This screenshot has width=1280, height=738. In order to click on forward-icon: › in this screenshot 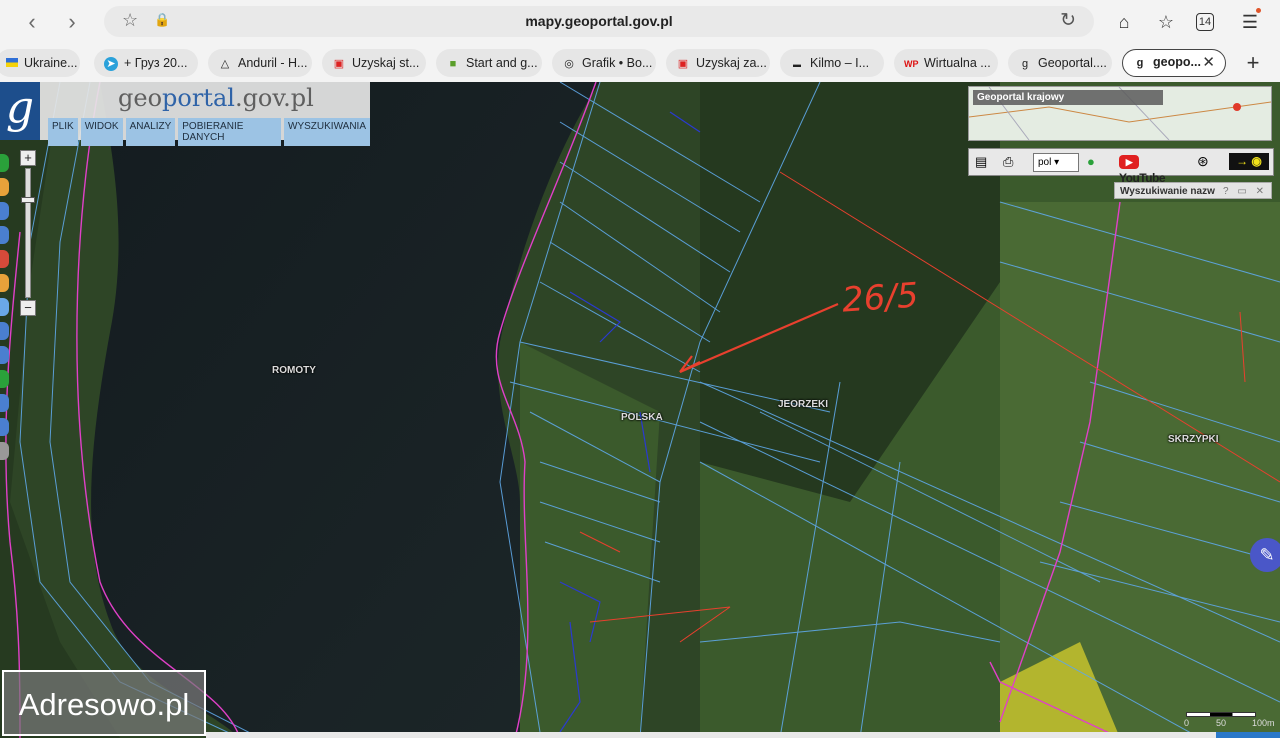, I will do `click(72, 22)`.